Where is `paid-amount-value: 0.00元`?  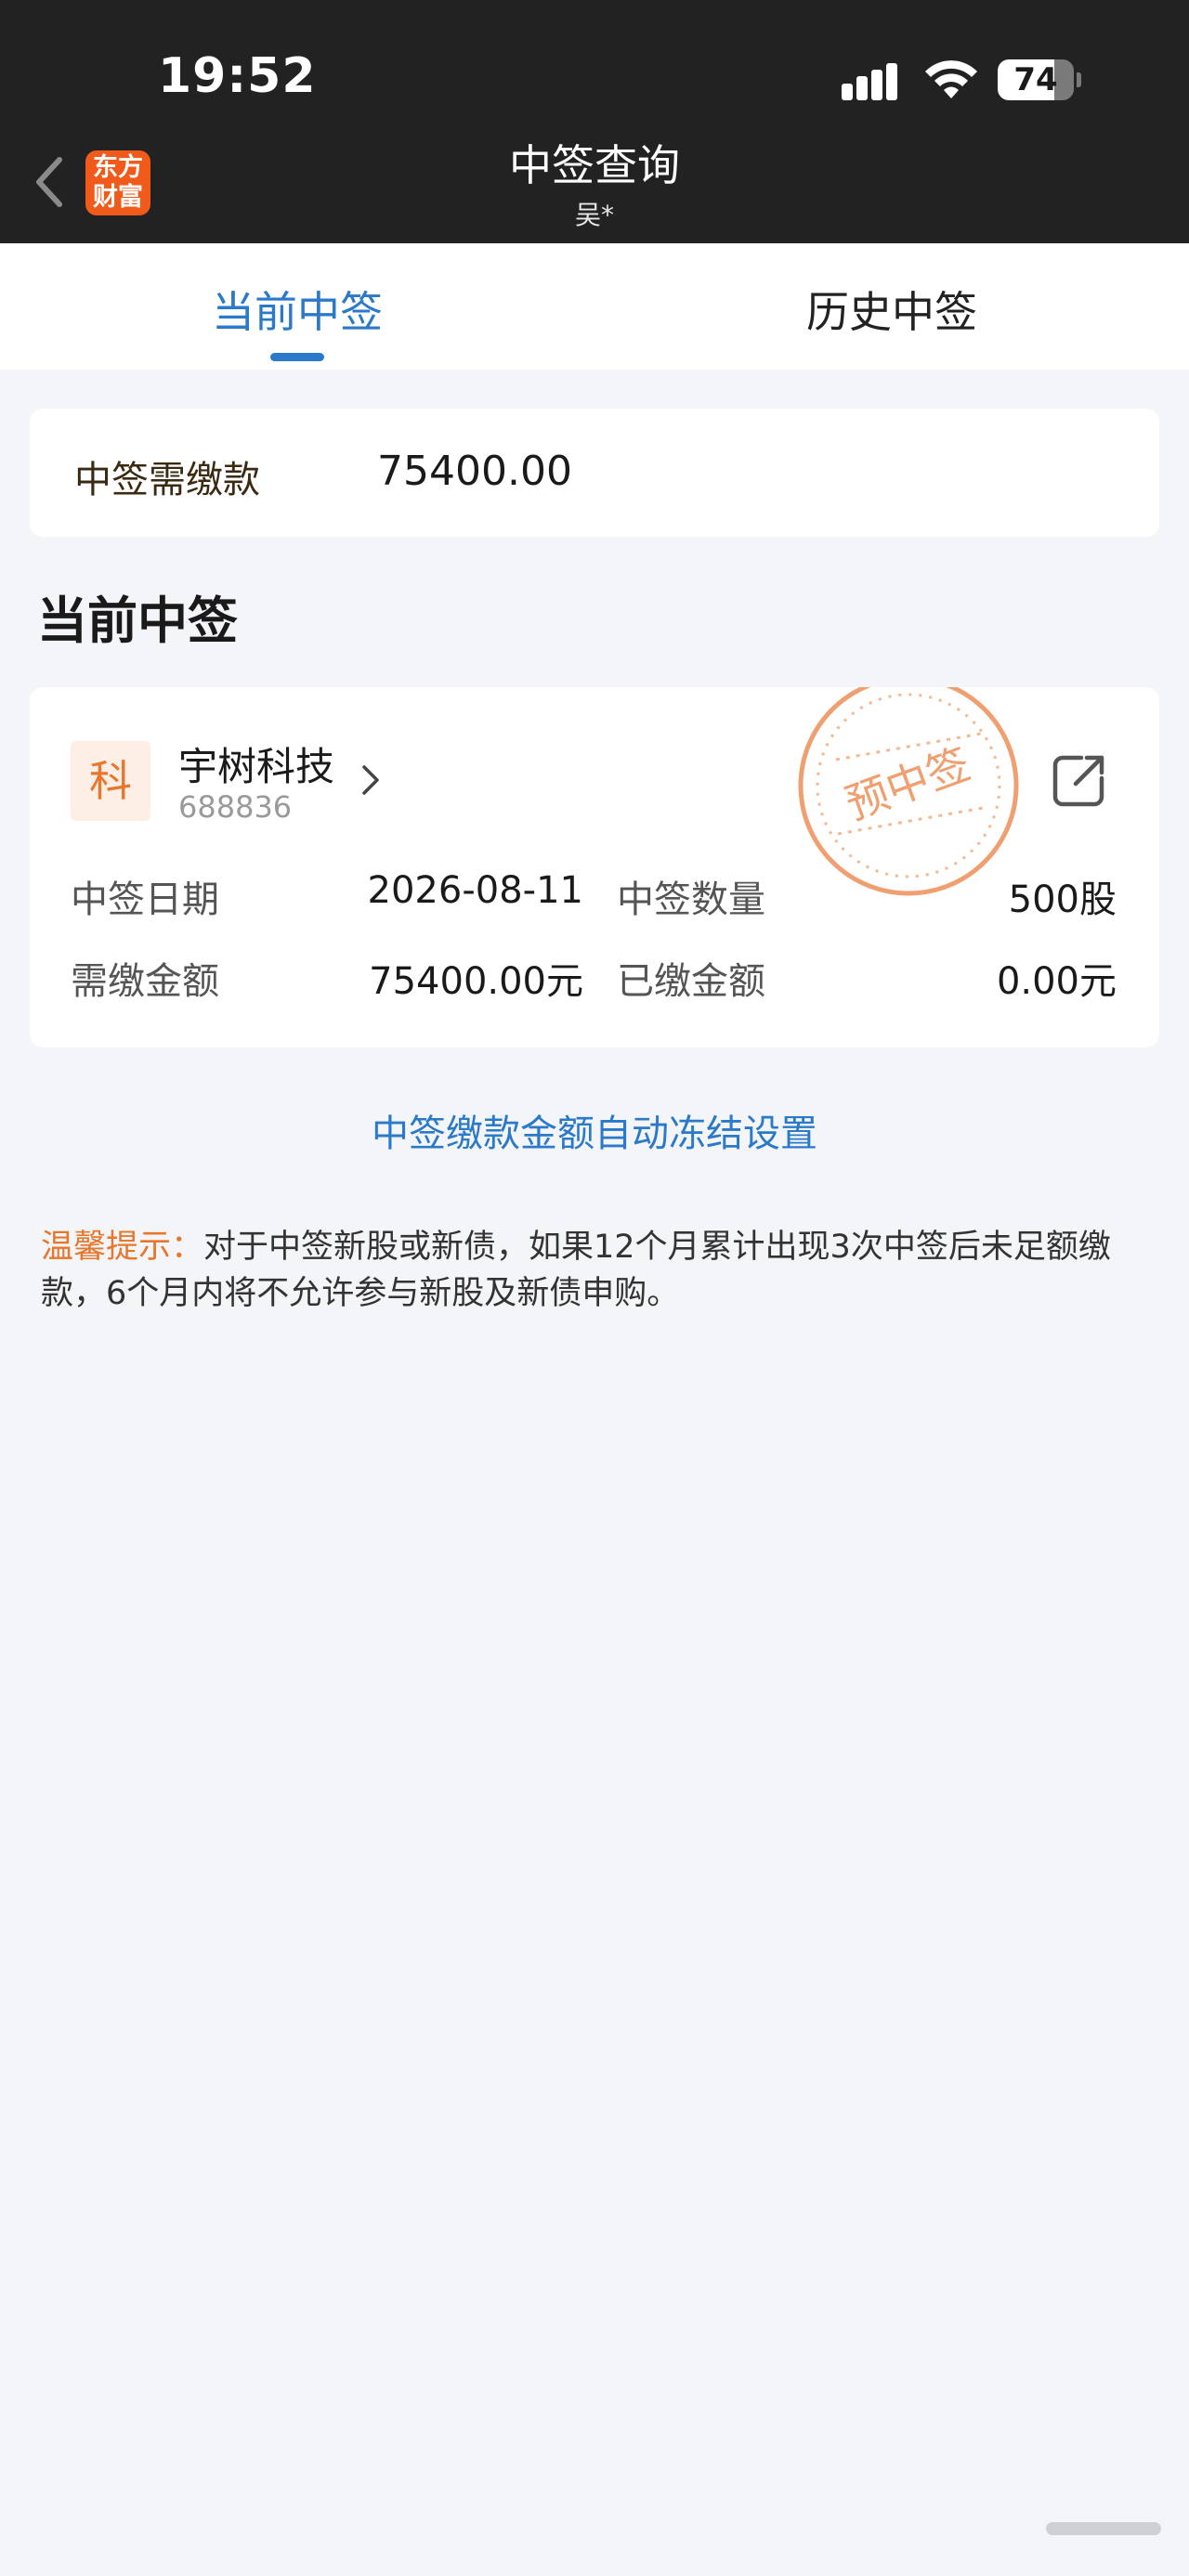 paid-amount-value: 0.00元 is located at coordinates (1056, 981).